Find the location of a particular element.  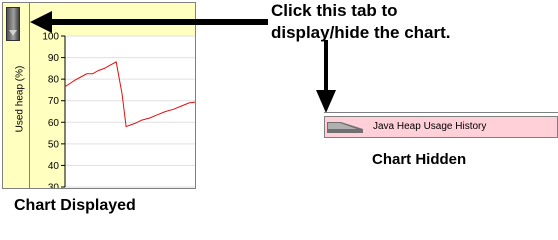

caption-chart-displayed: Chart Displayed is located at coordinates (75, 205).